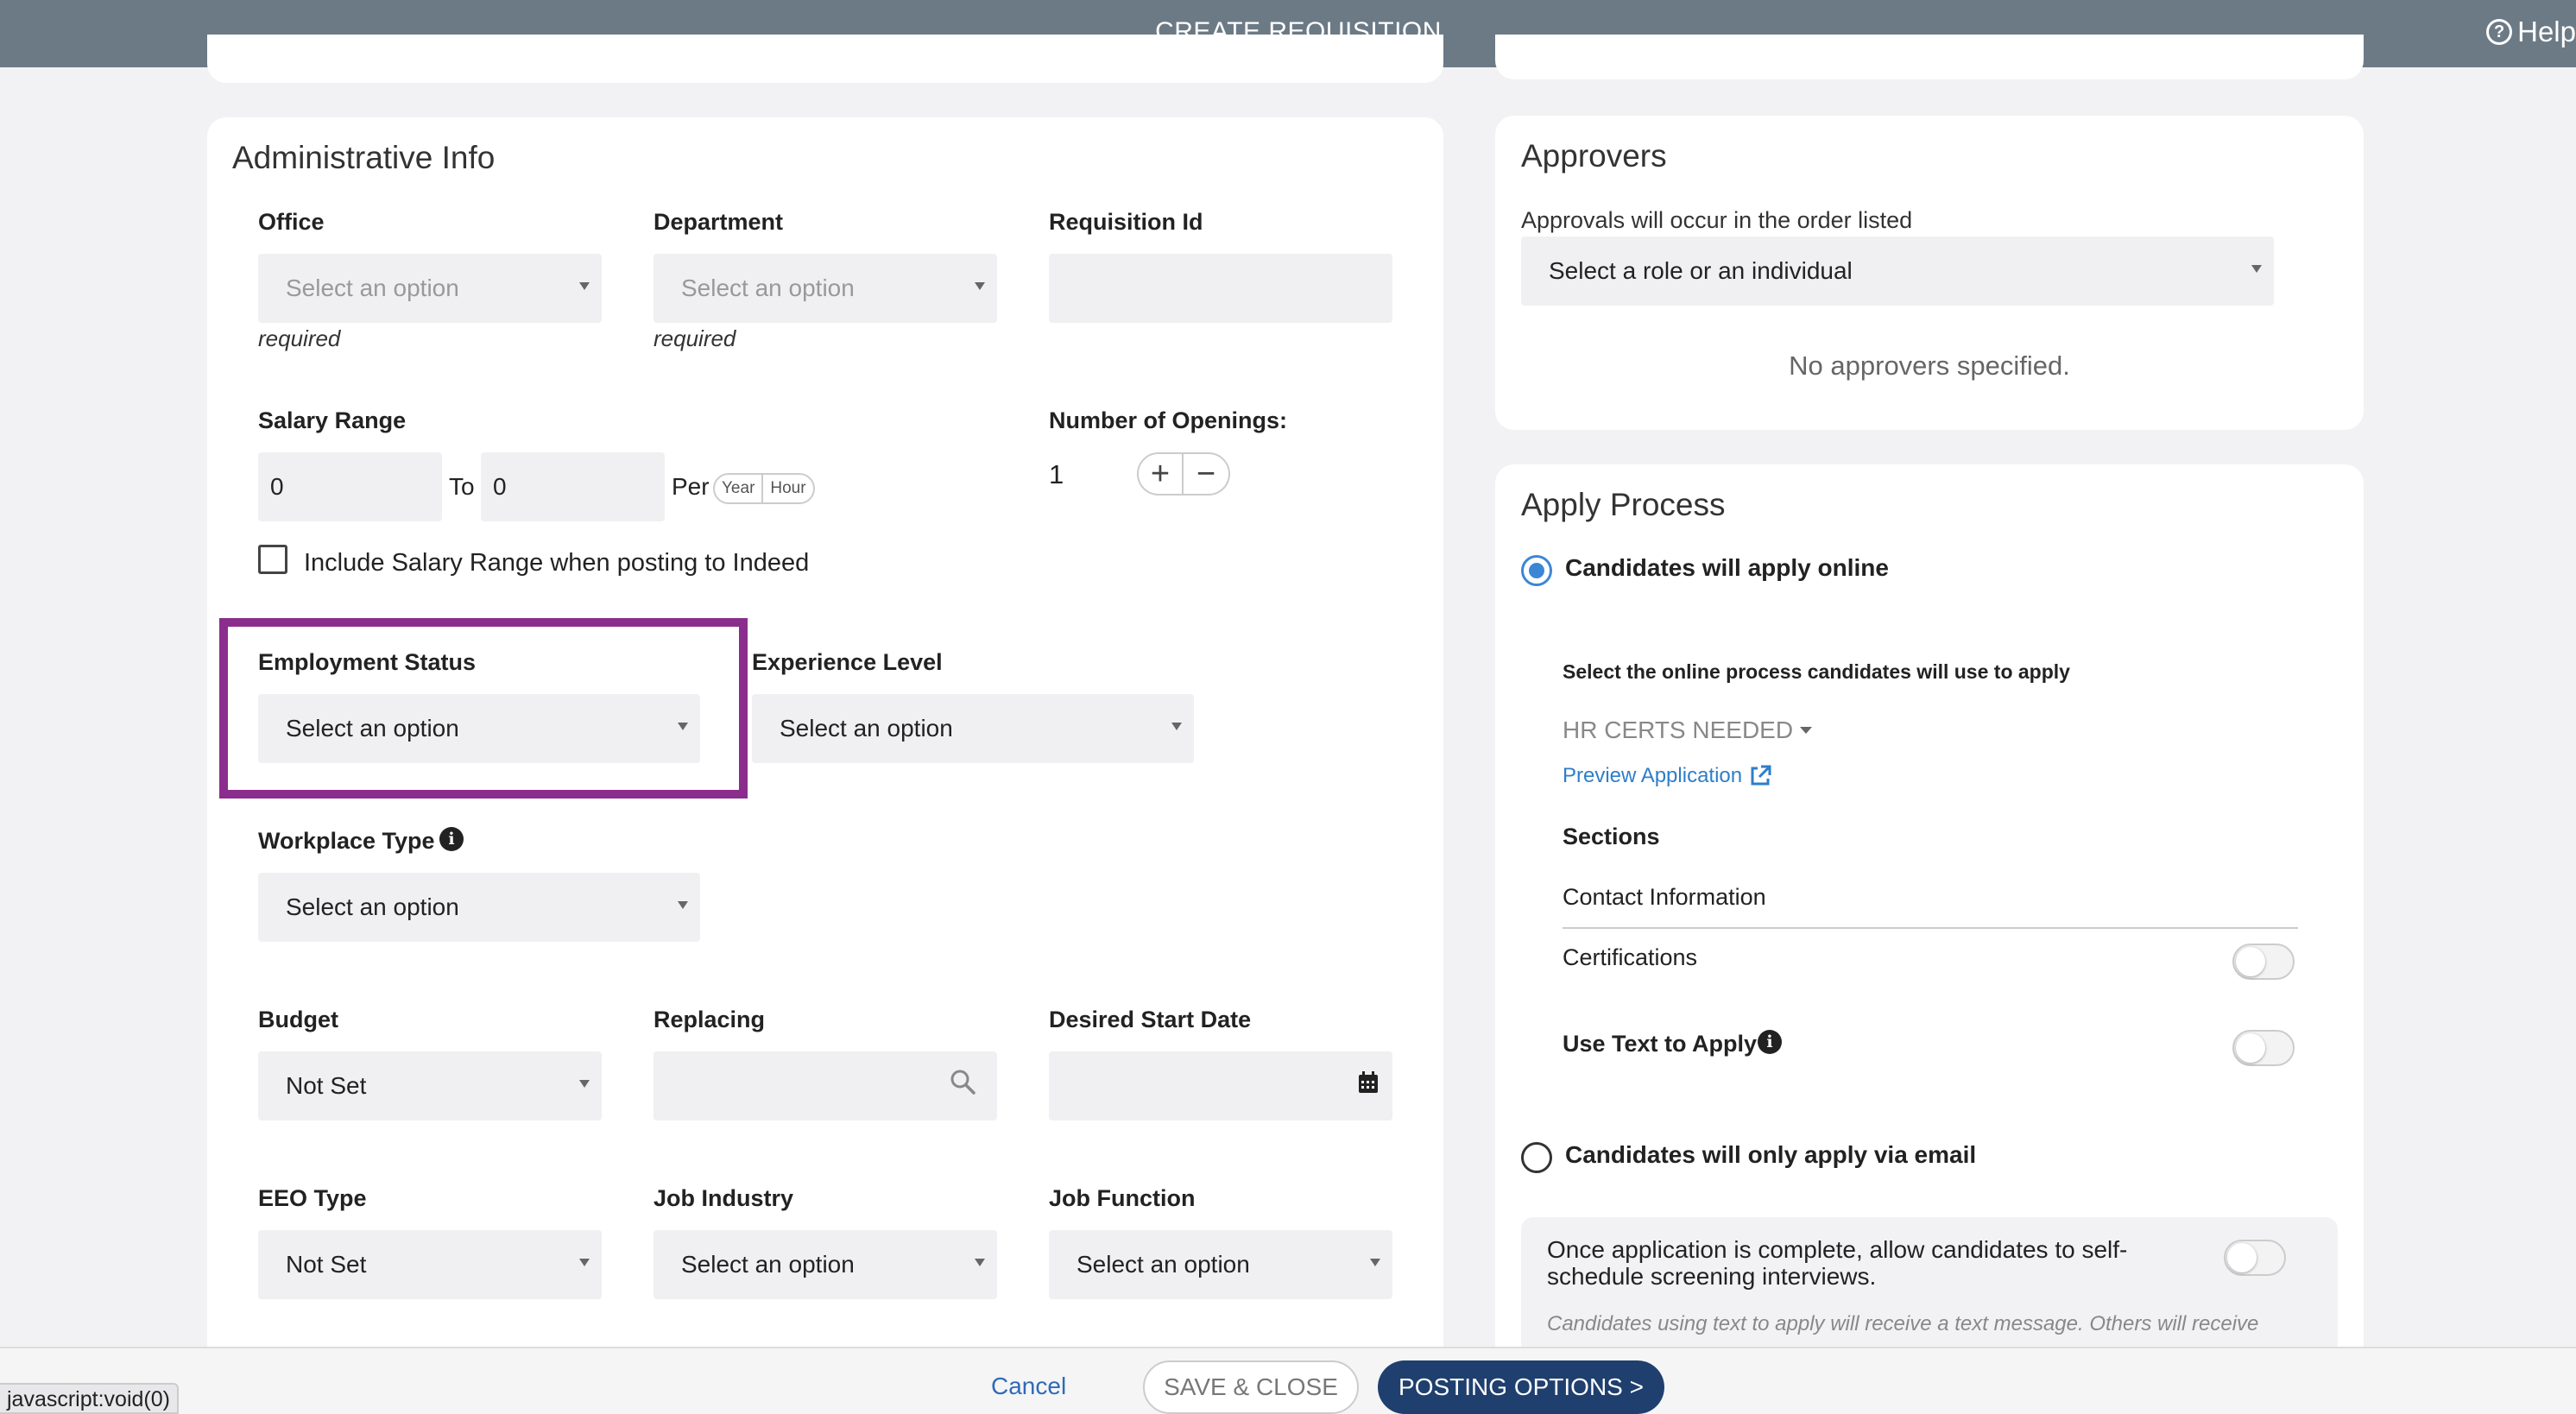 Image resolution: width=2576 pixels, height=1414 pixels. What do you see at coordinates (462, 486) in the screenshot?
I see `salary-to-label: To` at bounding box center [462, 486].